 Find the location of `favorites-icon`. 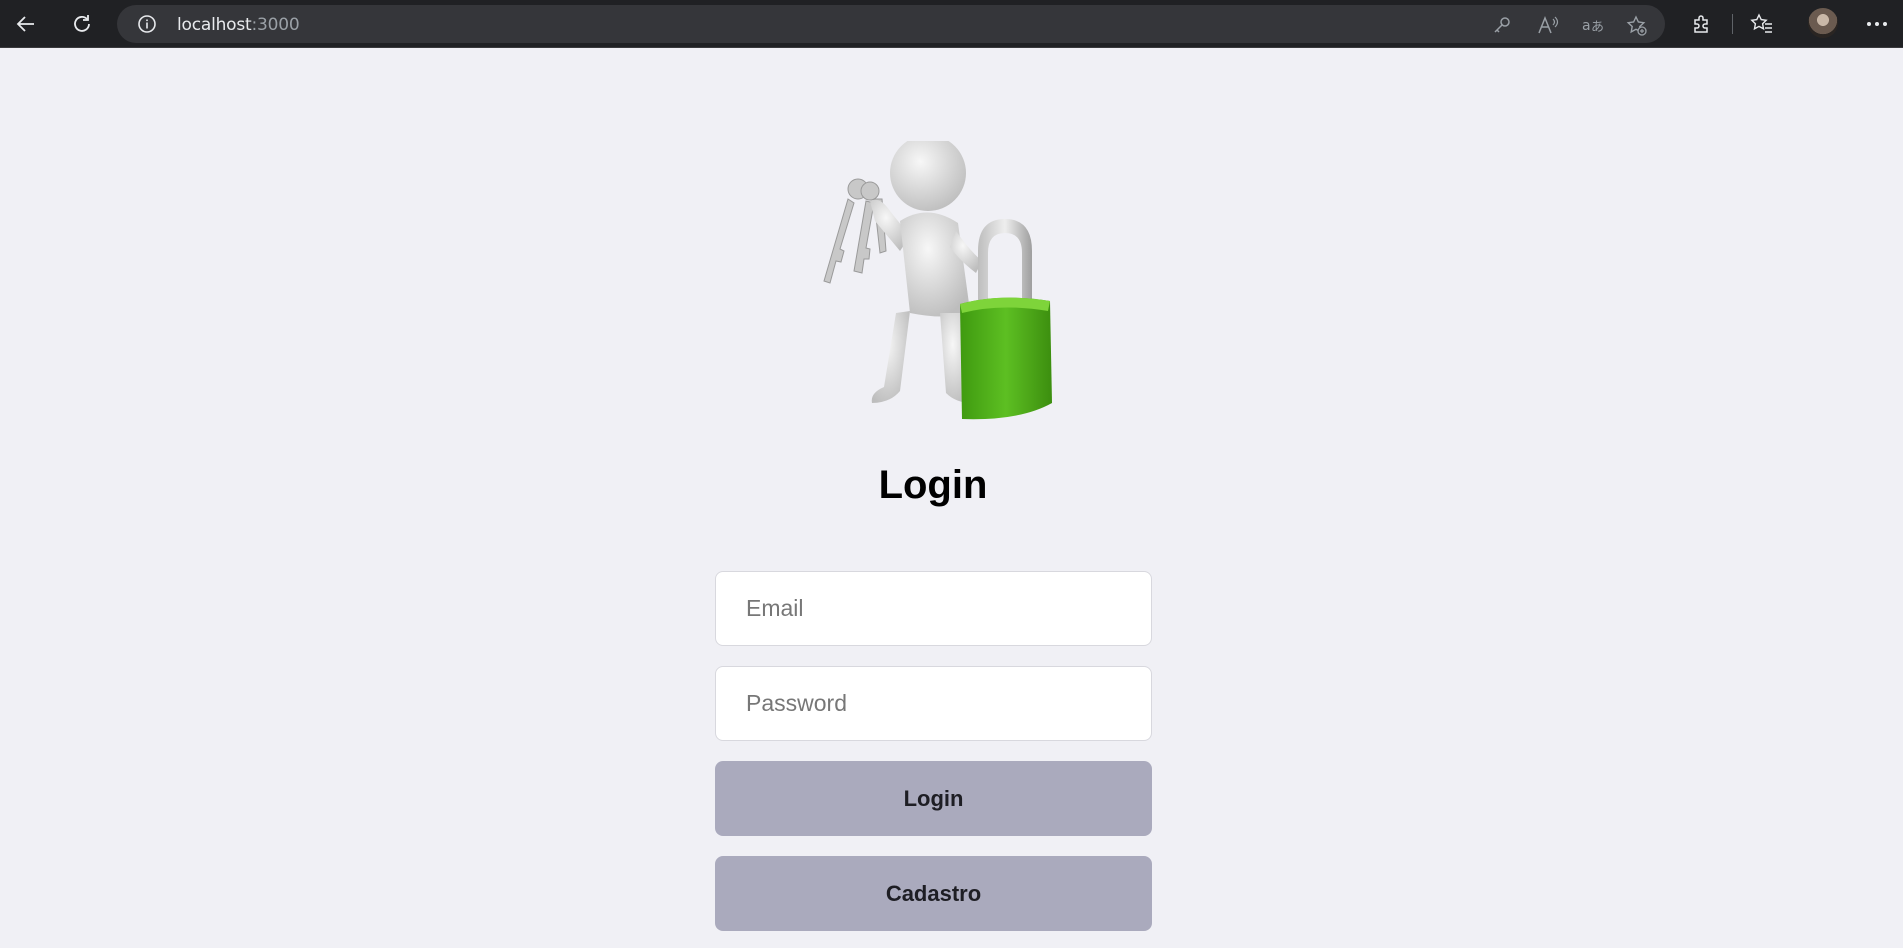

favorites-icon is located at coordinates (1762, 24).